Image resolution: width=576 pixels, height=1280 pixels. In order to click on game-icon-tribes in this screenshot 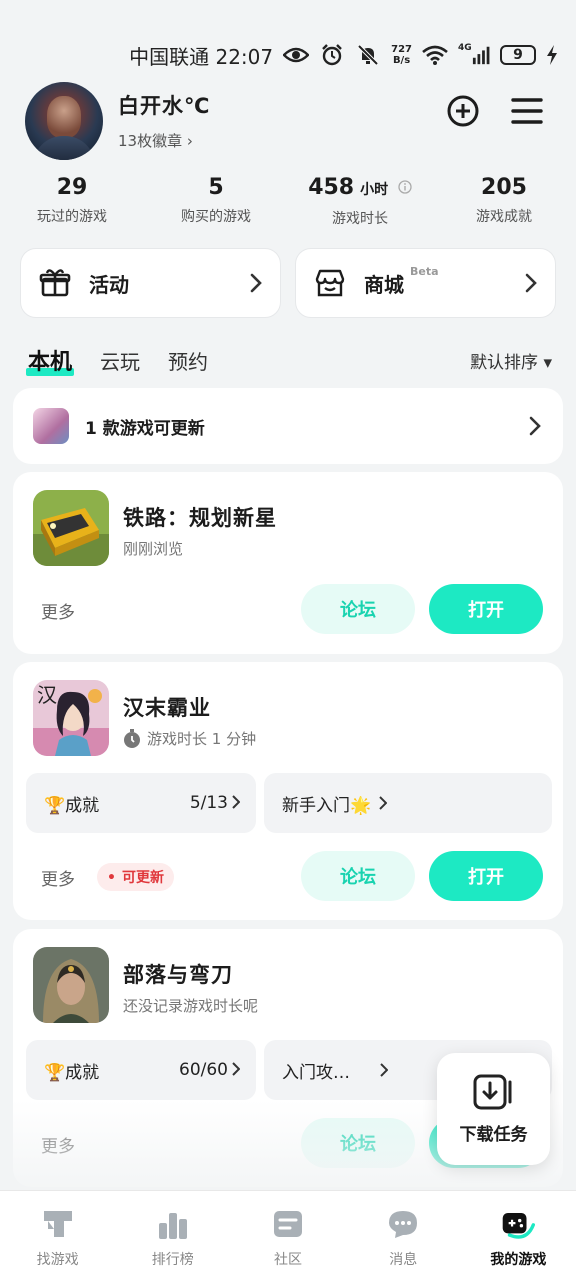, I will do `click(71, 985)`.